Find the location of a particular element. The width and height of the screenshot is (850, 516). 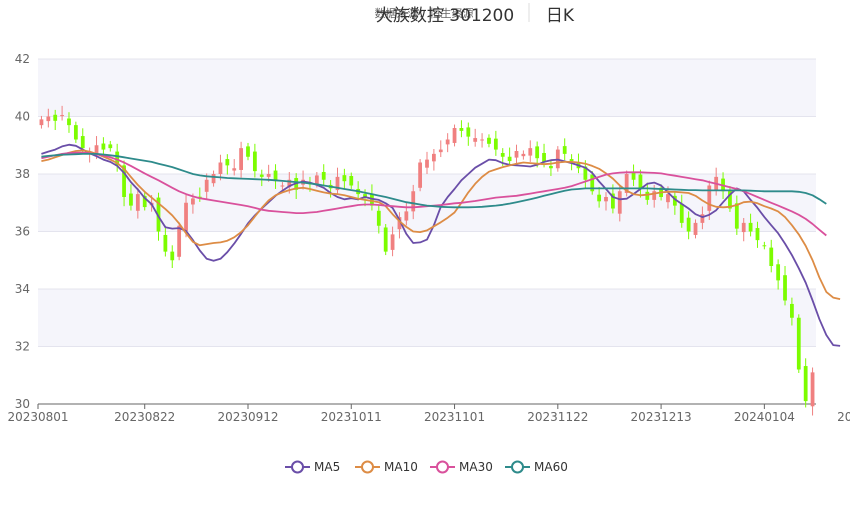

legend-label: MA10 is located at coordinates (401, 467).